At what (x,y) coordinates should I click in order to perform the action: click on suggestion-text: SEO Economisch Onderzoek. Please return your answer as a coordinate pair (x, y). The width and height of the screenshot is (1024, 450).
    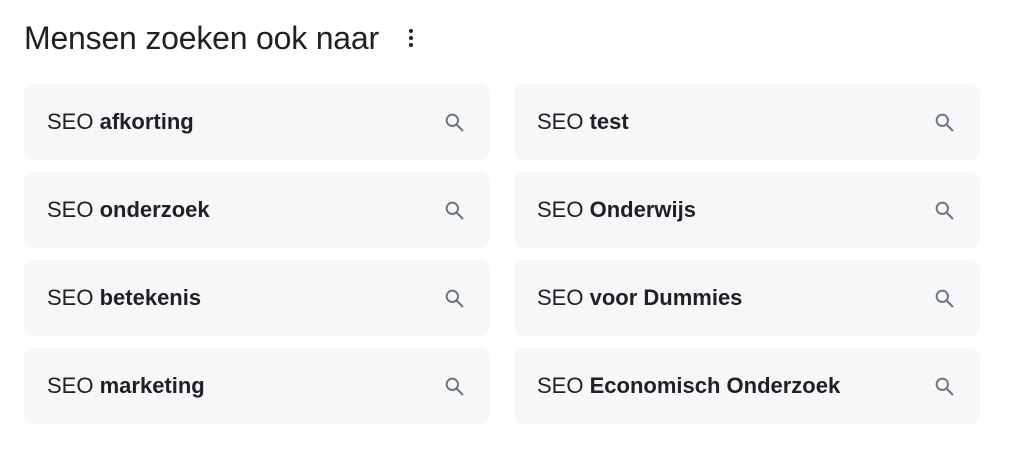
    Looking at the image, I should click on (688, 386).